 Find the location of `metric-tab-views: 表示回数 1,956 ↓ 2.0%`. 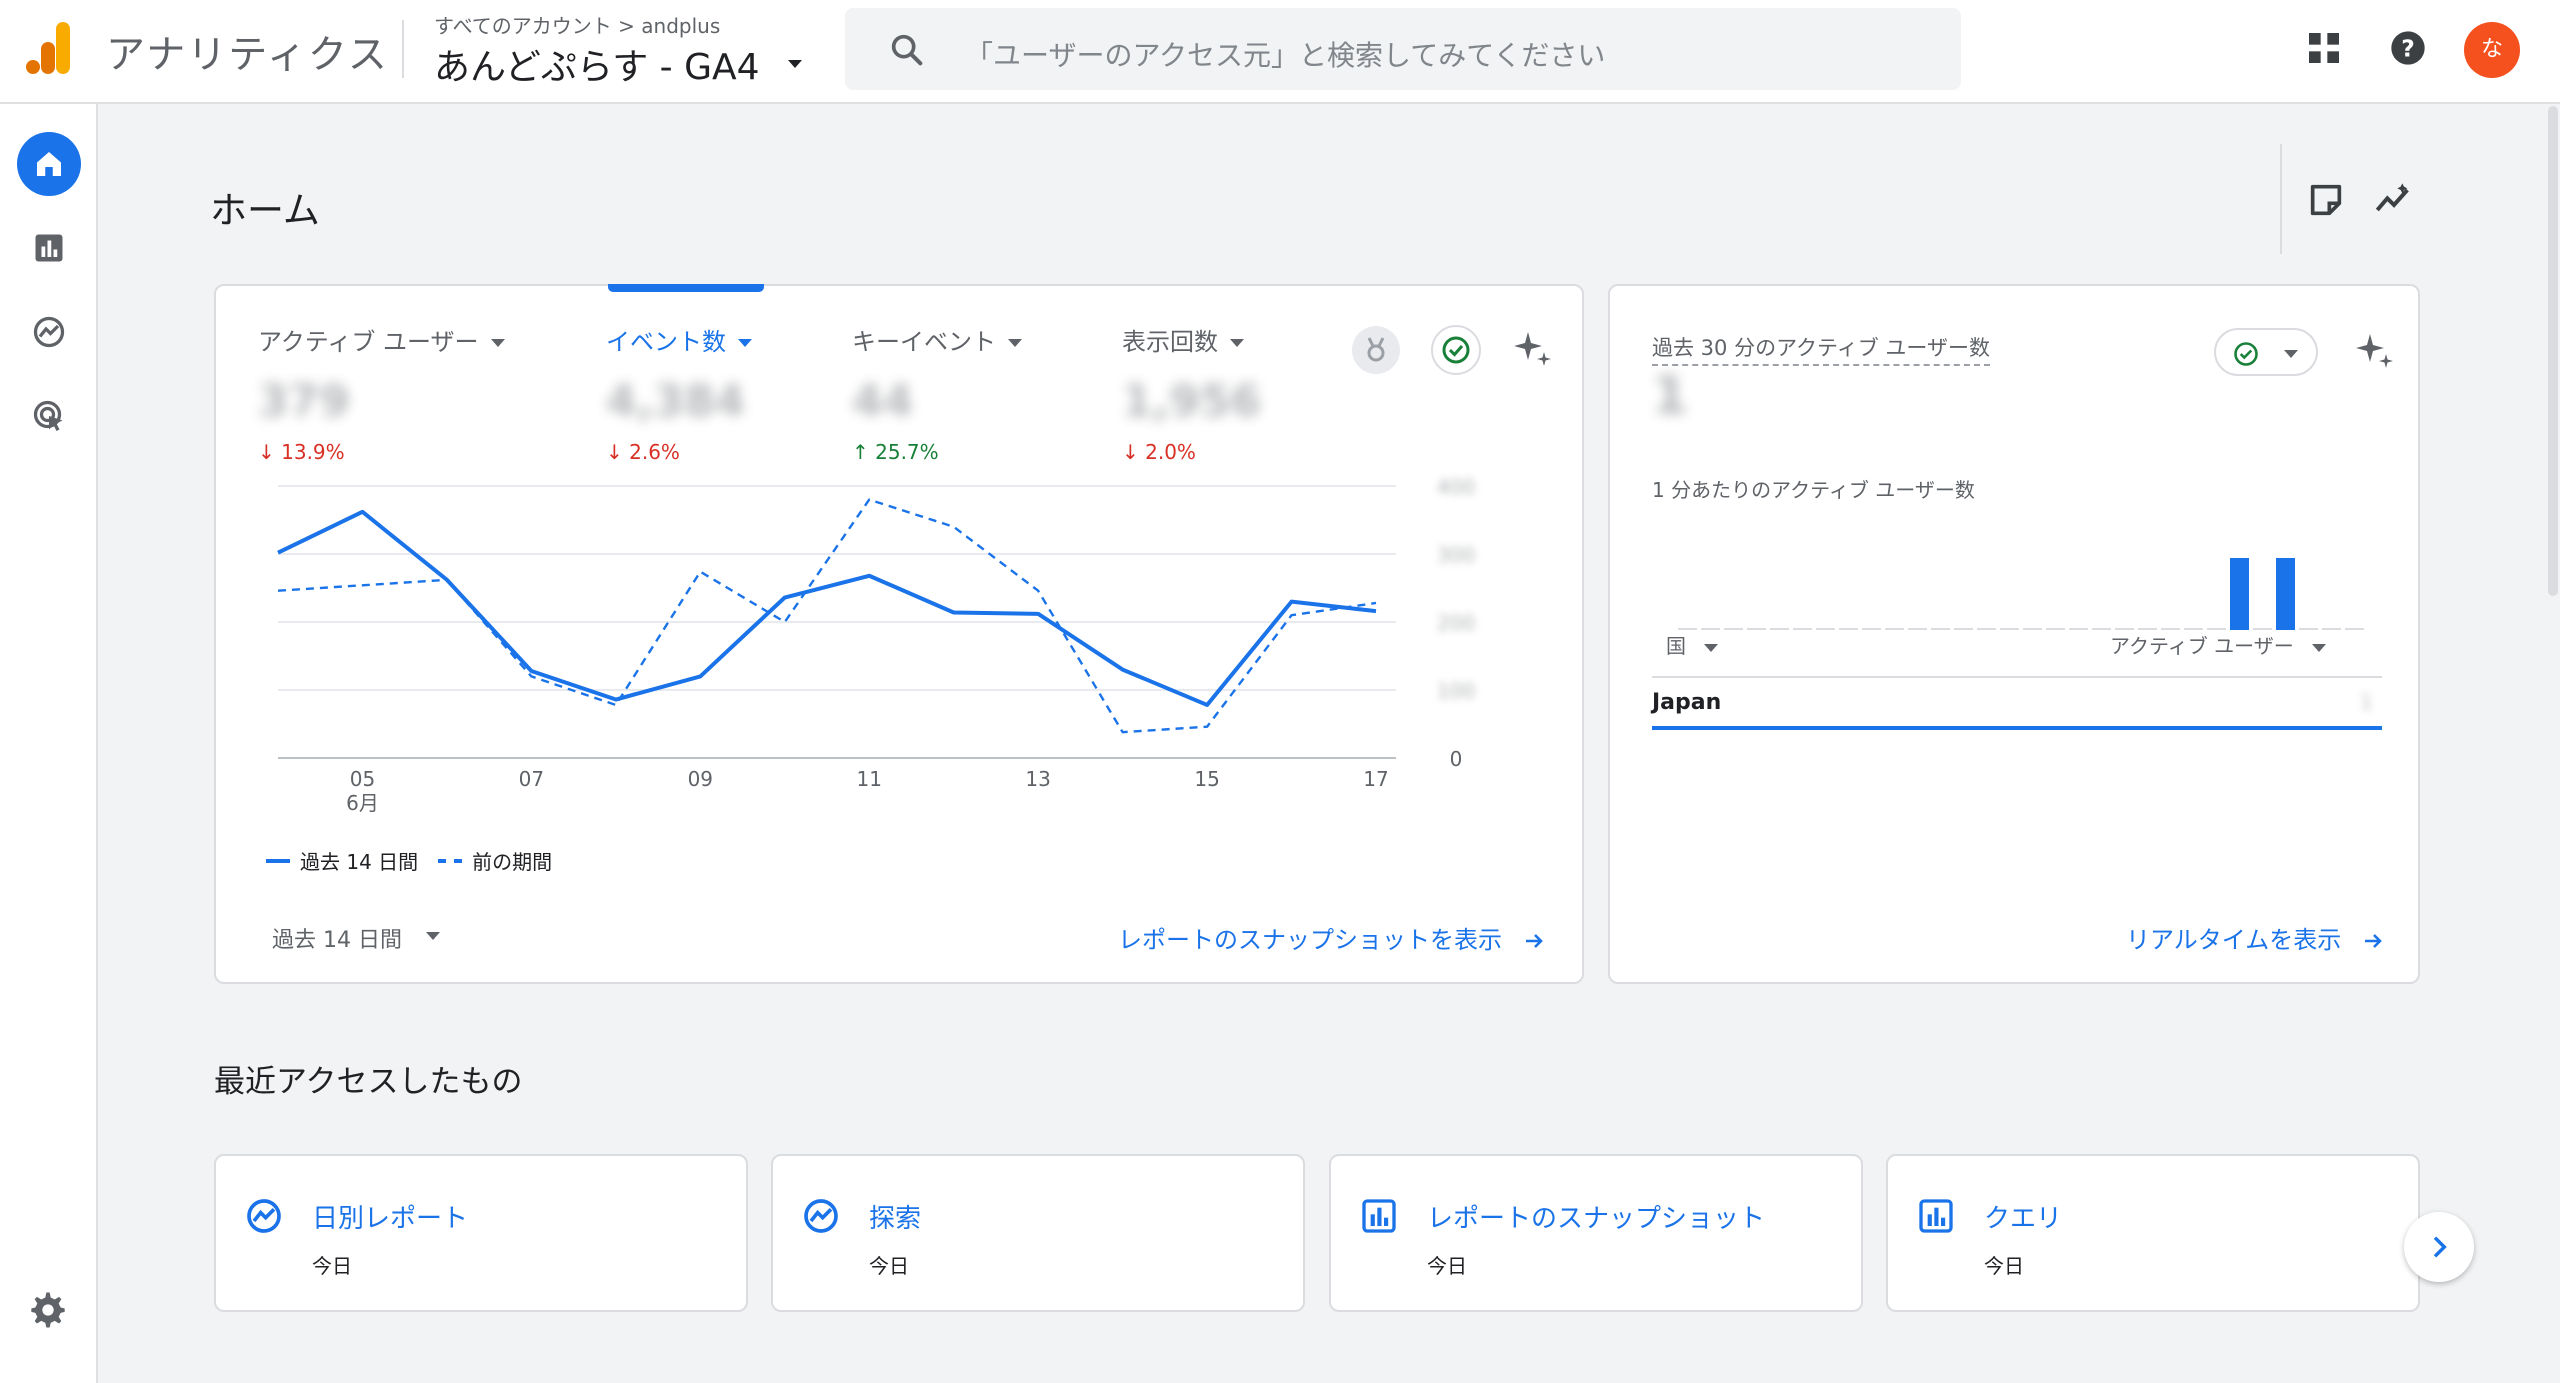

metric-tab-views: 表示回数 1,956 ↓ 2.0% is located at coordinates (1191, 393).